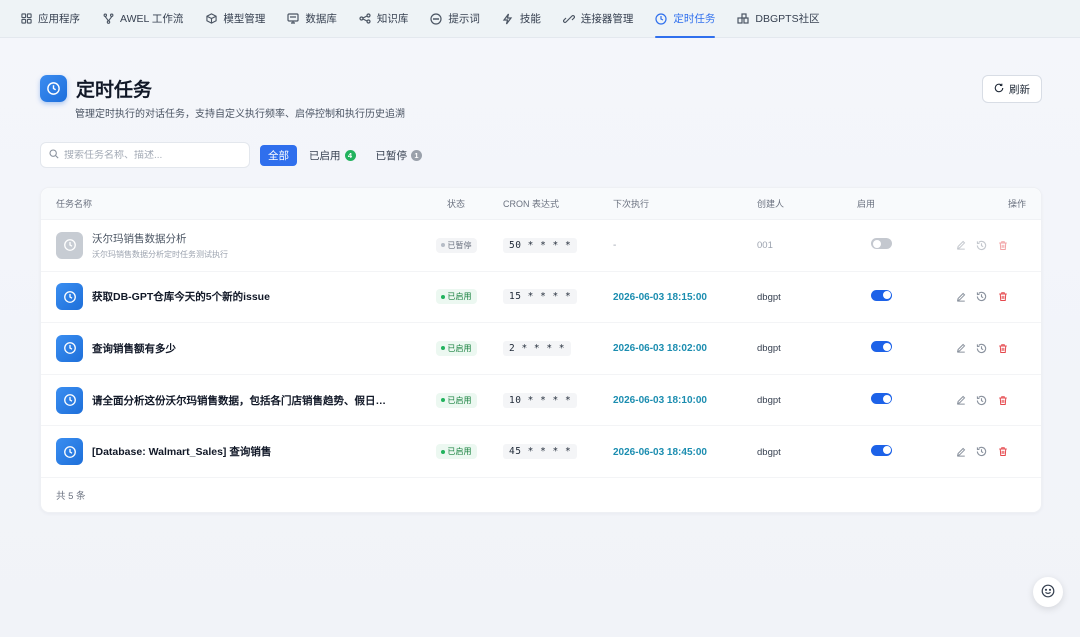 Image resolution: width=1080 pixels, height=637 pixels. I want to click on next-run-time: 2026-06-03 18:10:00, so click(660, 401).